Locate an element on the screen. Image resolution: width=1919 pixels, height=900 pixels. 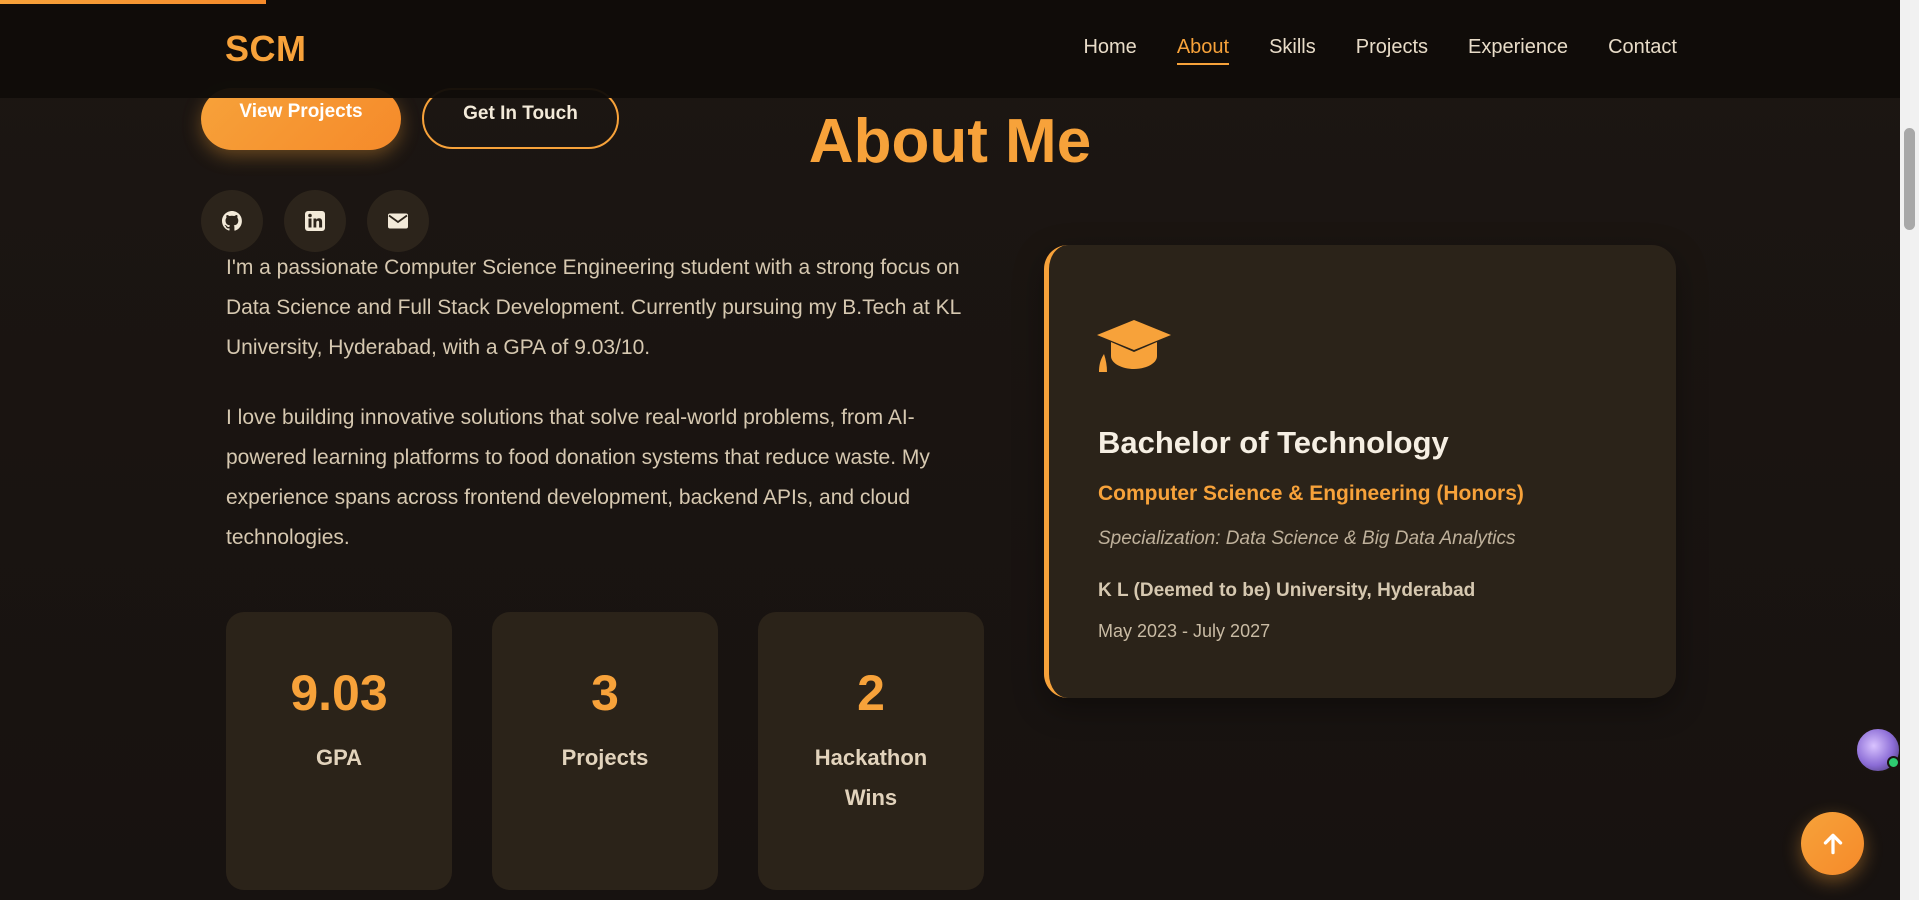
github-icon is located at coordinates (232, 221).